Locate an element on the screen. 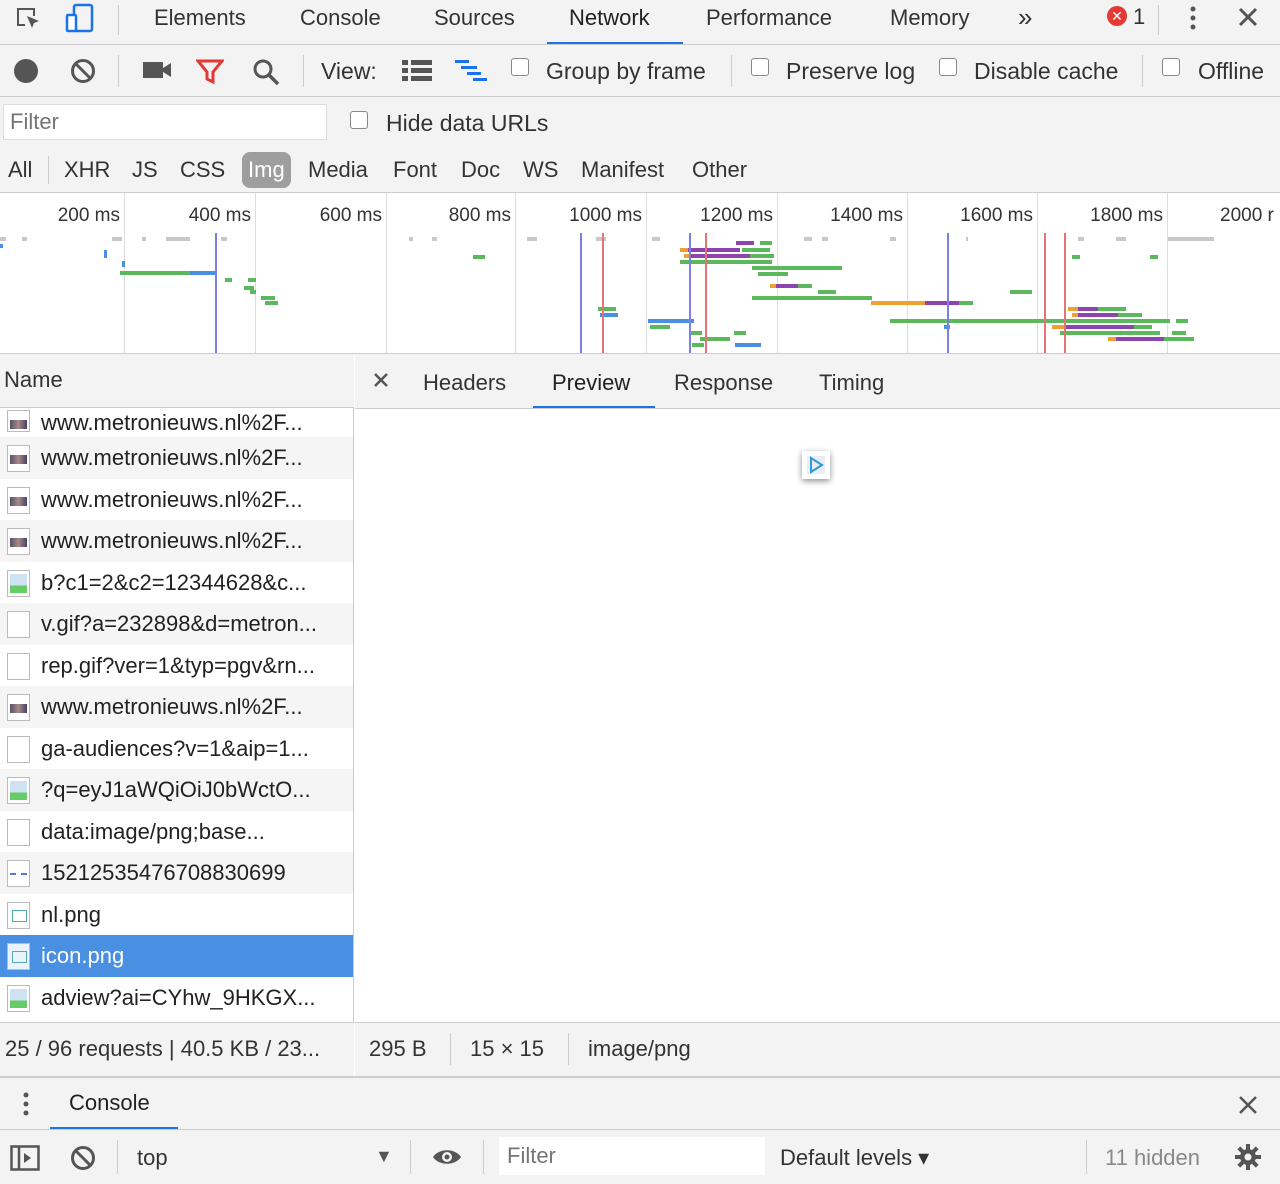  type-filter-media: Media is located at coordinates (338, 170).